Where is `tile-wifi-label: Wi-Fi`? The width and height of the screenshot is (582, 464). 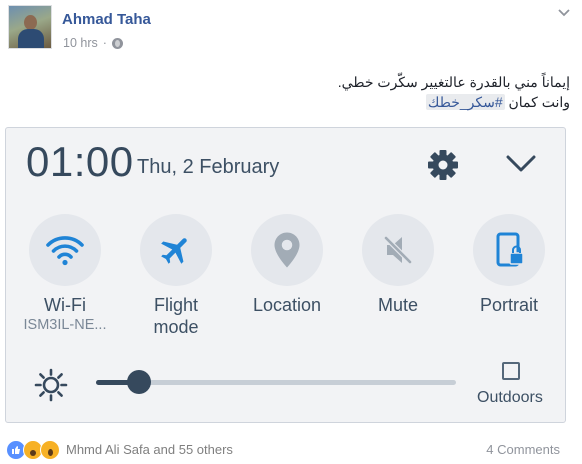 tile-wifi-label: Wi-Fi is located at coordinates (65, 305).